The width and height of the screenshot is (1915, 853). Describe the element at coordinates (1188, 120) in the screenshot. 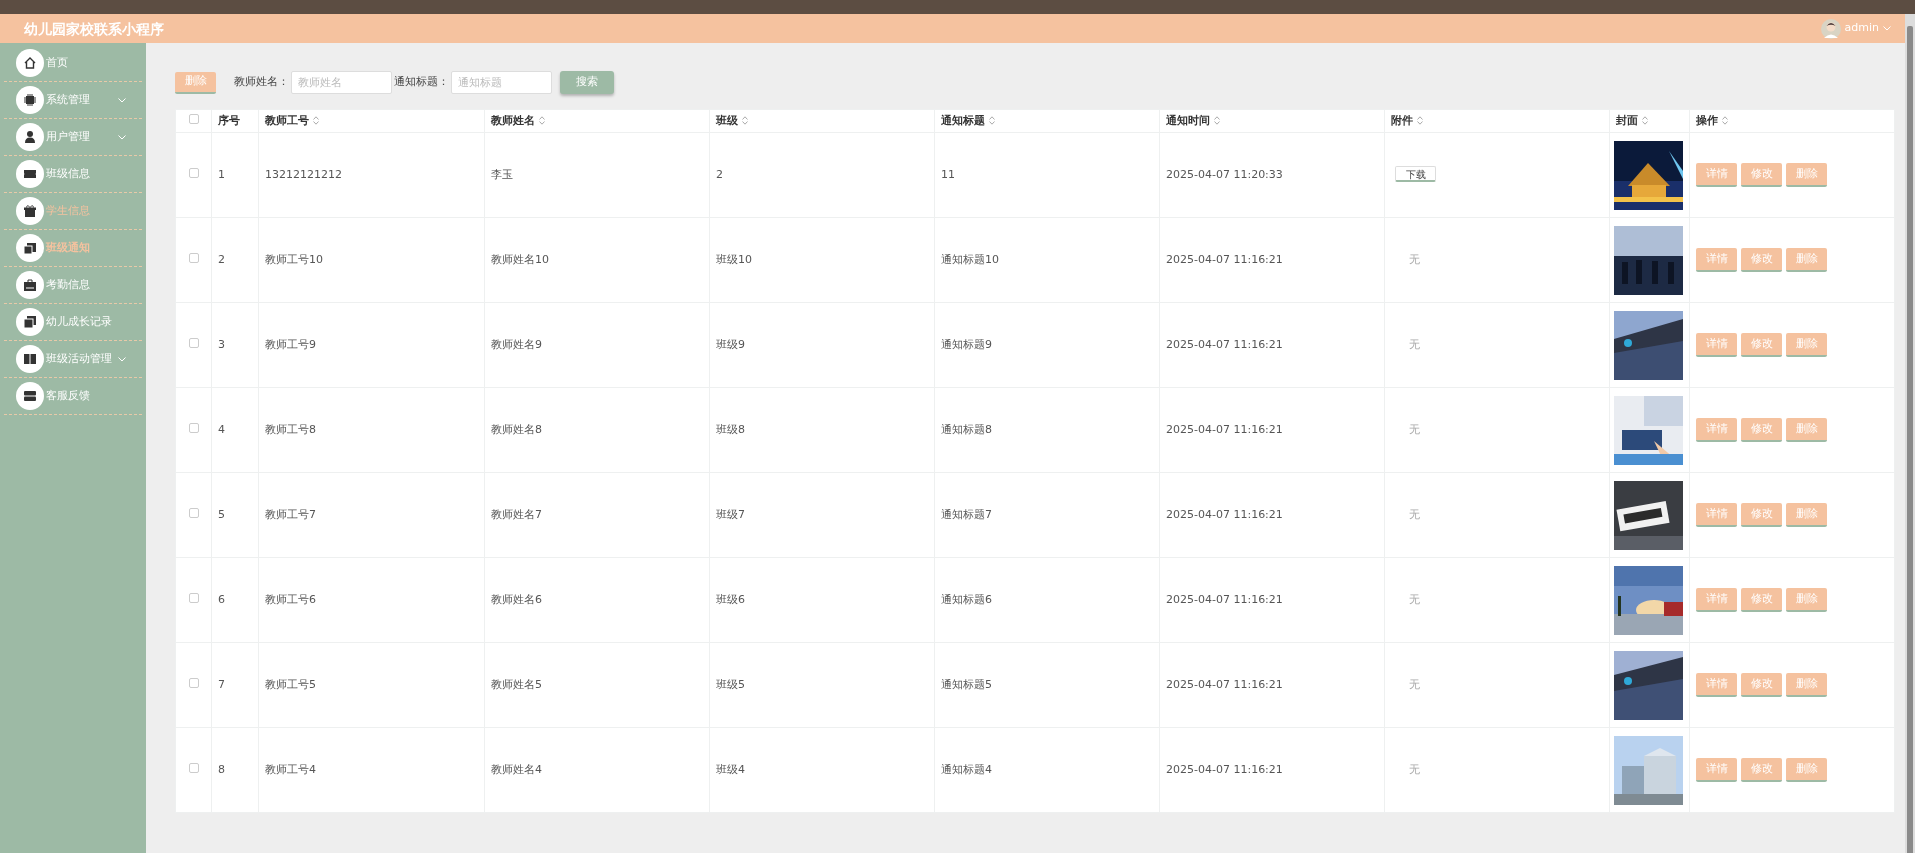

I see `column-header: 通知时间` at that location.